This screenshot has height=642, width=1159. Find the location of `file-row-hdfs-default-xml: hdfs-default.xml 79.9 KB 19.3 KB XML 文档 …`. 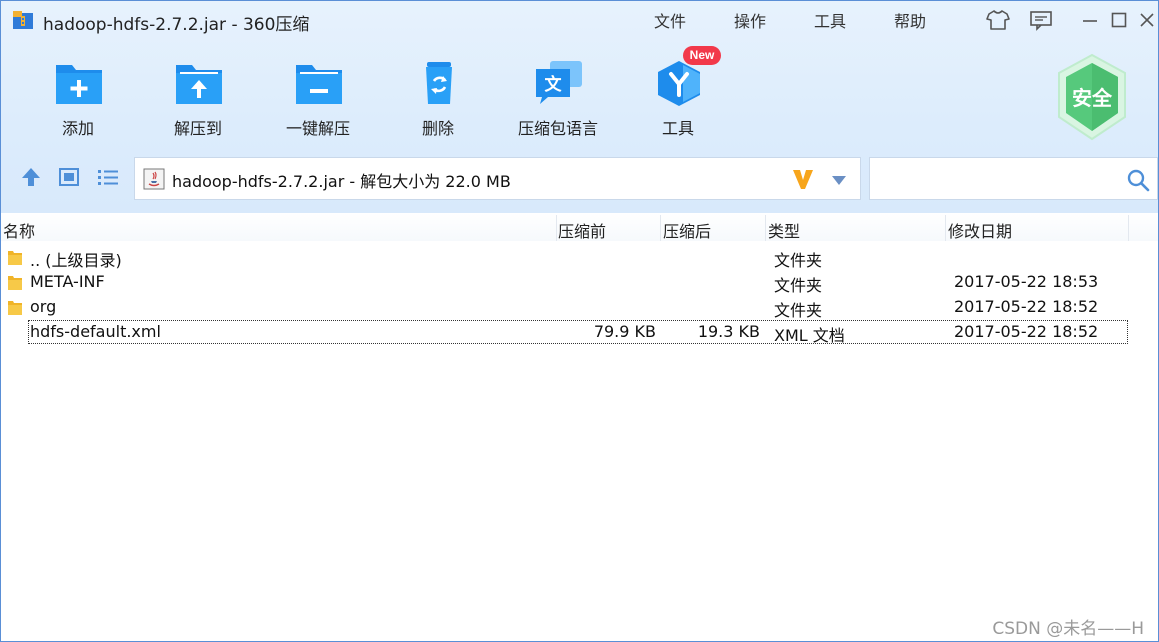

file-row-hdfs-default-xml: hdfs-default.xml 79.9 KB 19.3 KB XML 文档 … is located at coordinates (579, 332).